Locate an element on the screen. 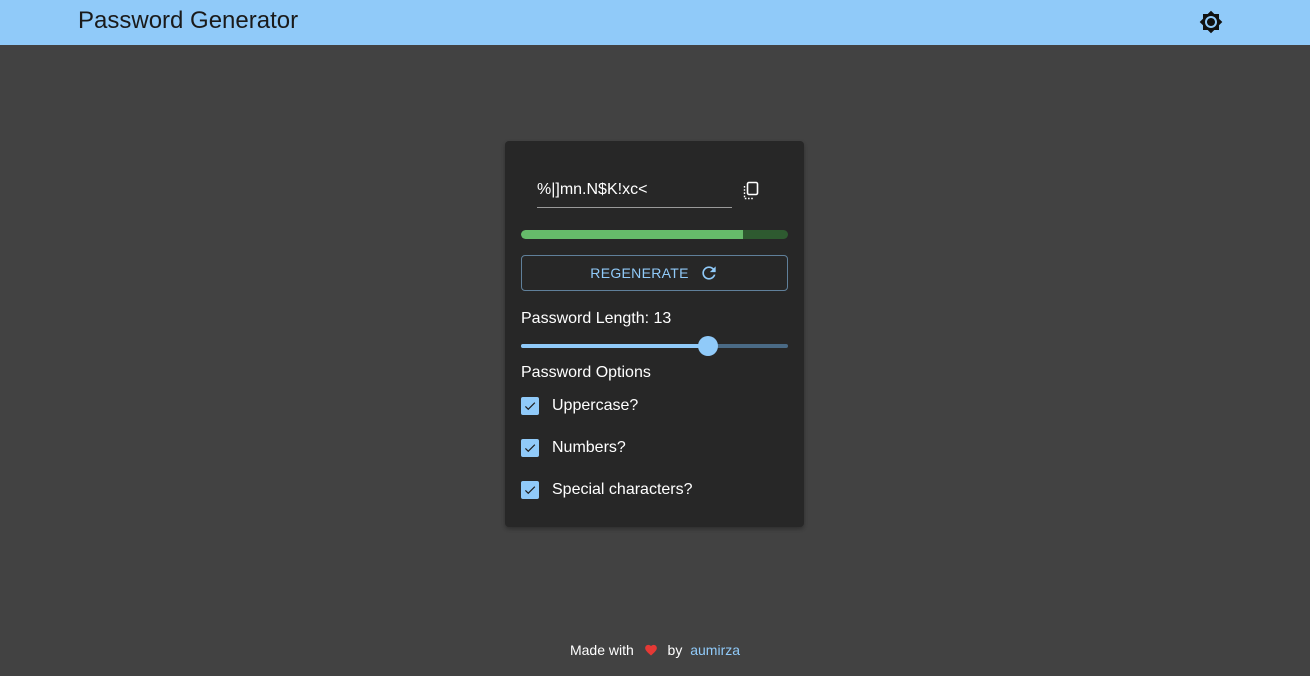 Image resolution: width=1310 pixels, height=676 pixels. copy-button is located at coordinates (751, 191).